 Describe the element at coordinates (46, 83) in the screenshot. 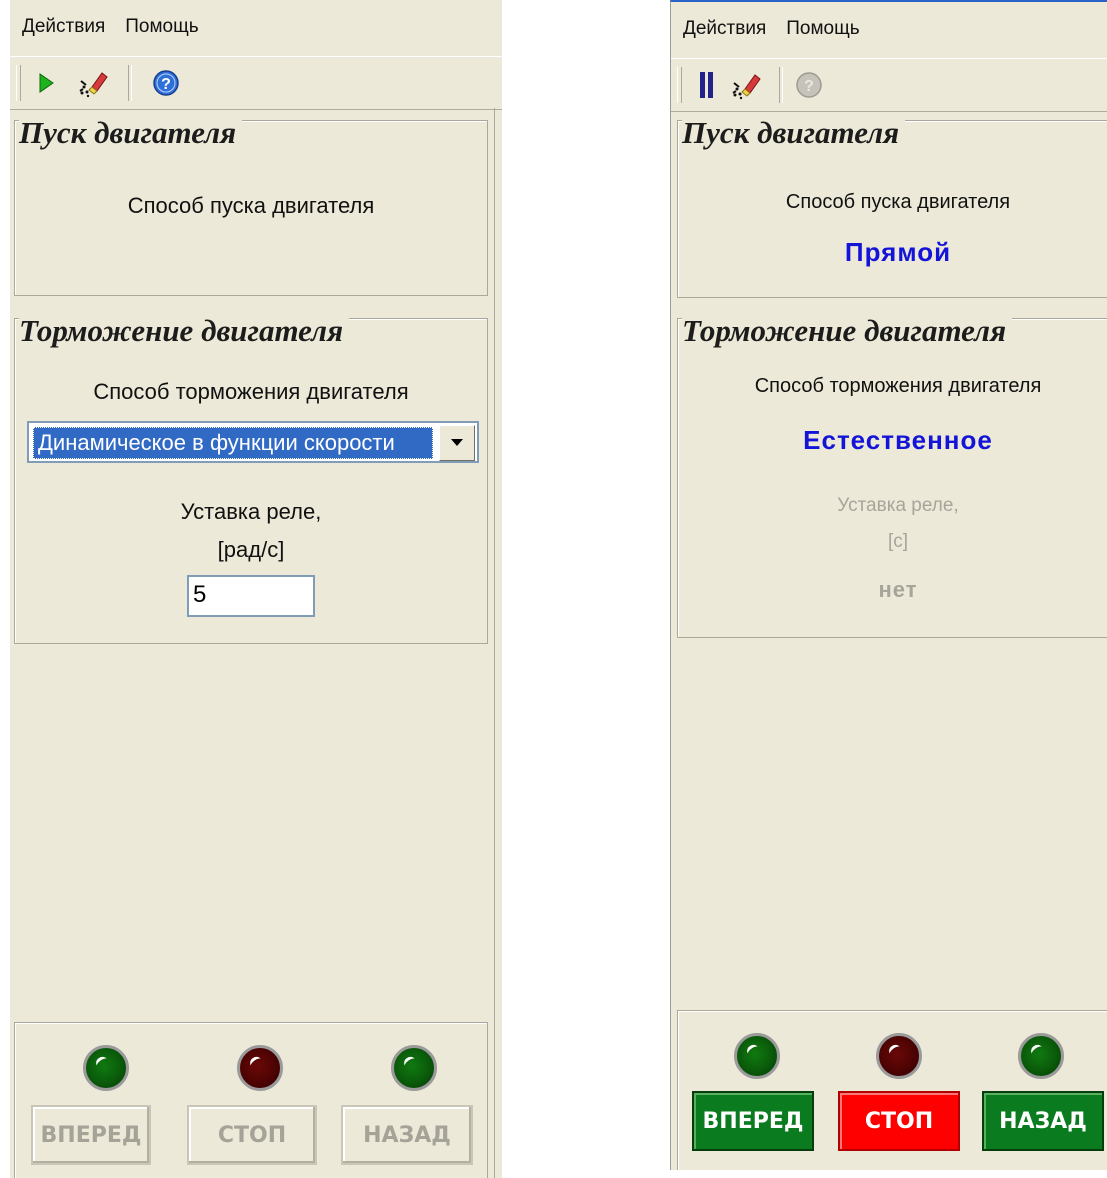

I see `play-icon` at that location.